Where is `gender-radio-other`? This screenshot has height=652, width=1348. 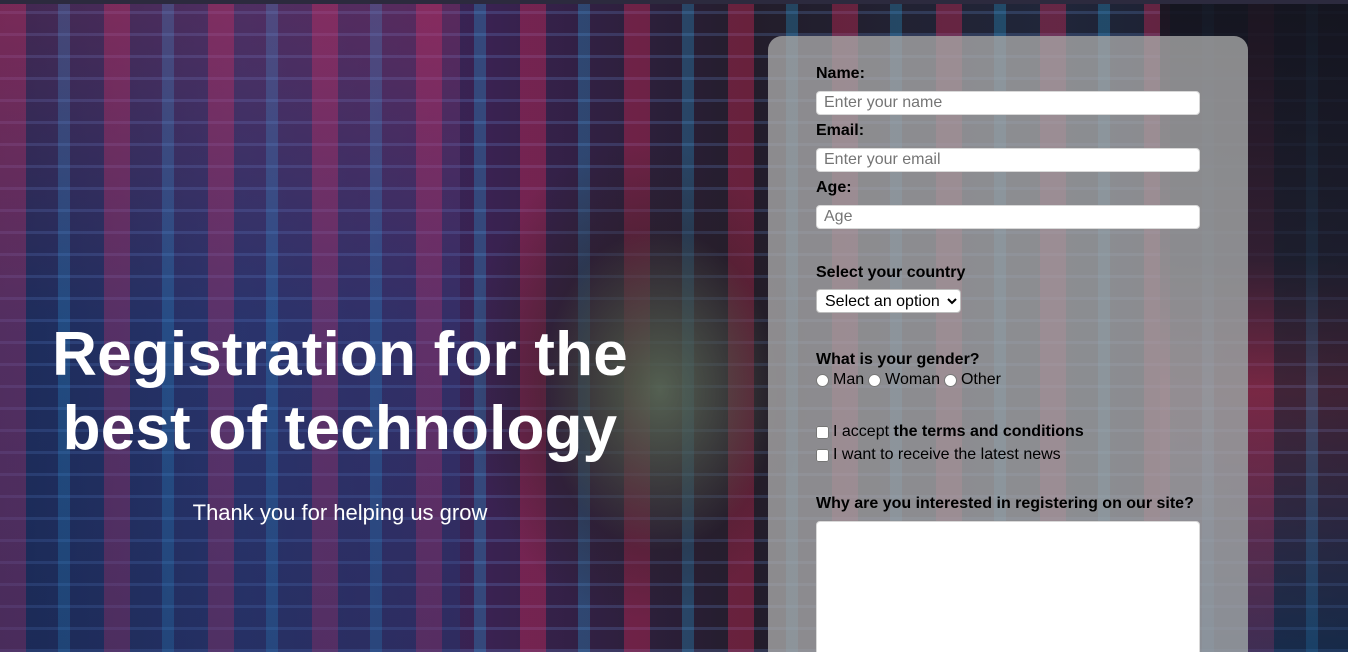
gender-radio-other is located at coordinates (950, 380).